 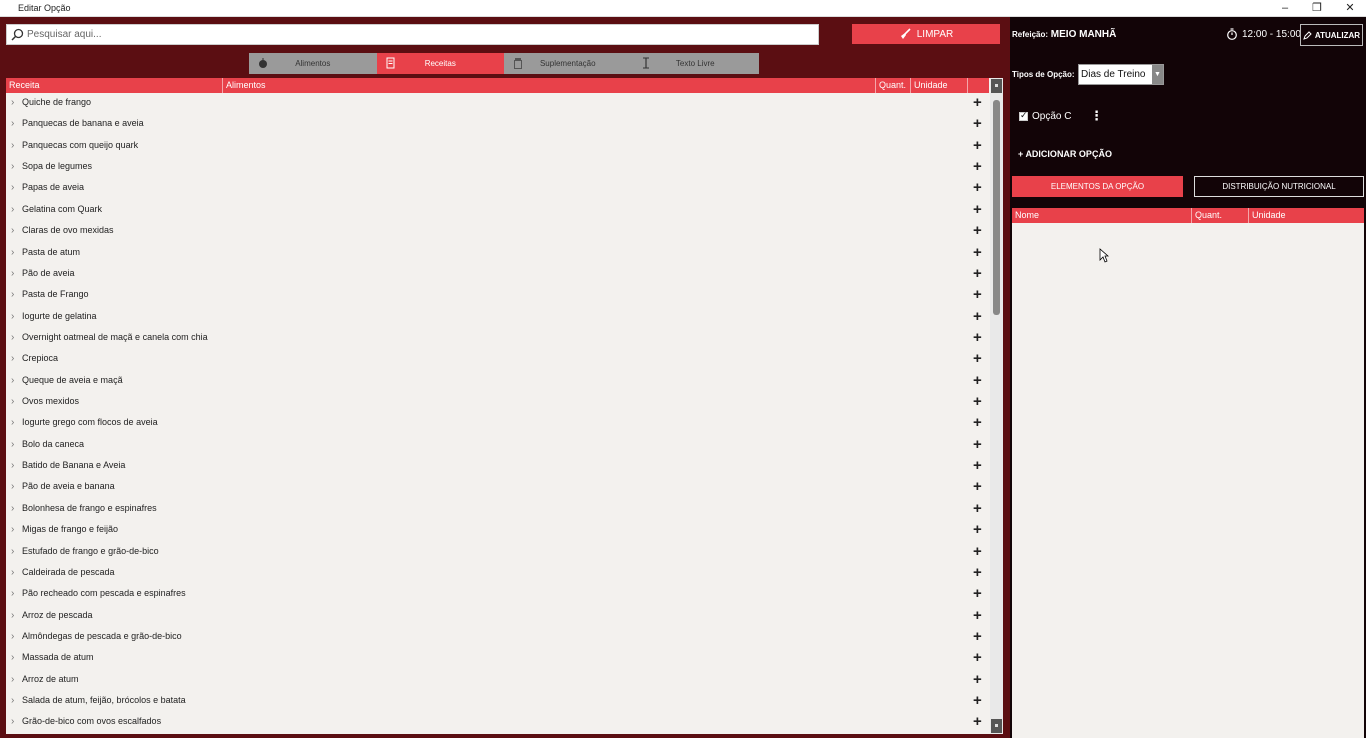 I want to click on table-row: › Pasta de atum +, so click(x=497, y=253).